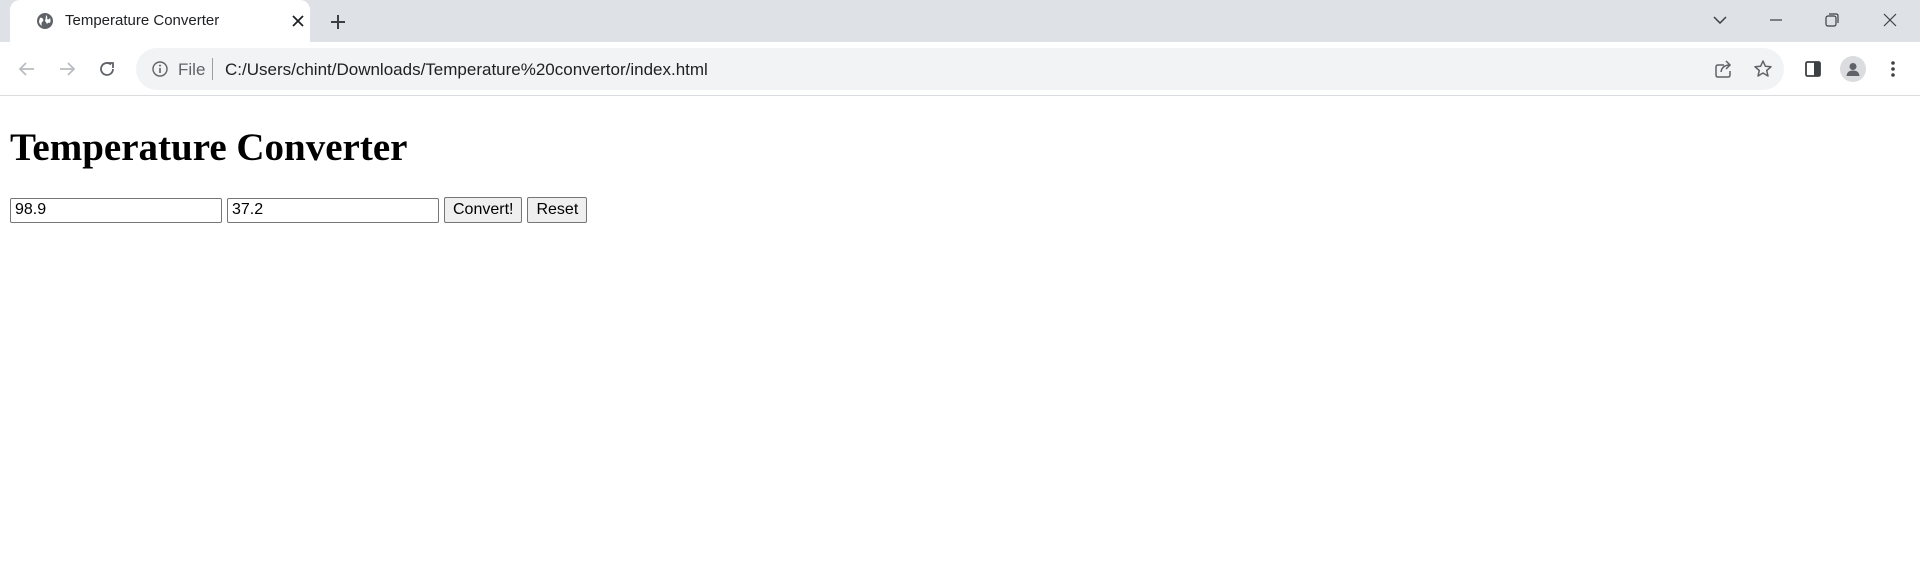  Describe the element at coordinates (1723, 69) in the screenshot. I see `share-icon` at that location.